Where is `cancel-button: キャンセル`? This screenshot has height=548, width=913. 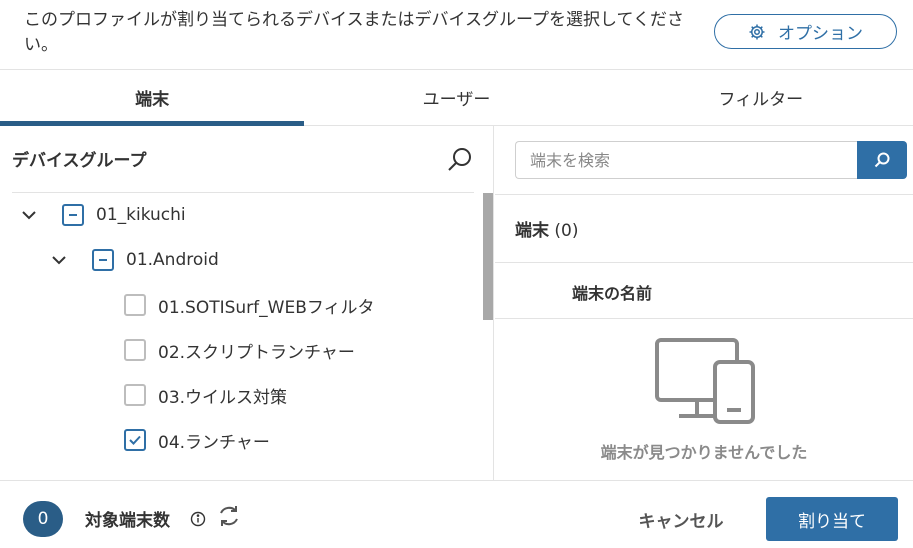
cancel-button: キャンセル is located at coordinates (681, 519).